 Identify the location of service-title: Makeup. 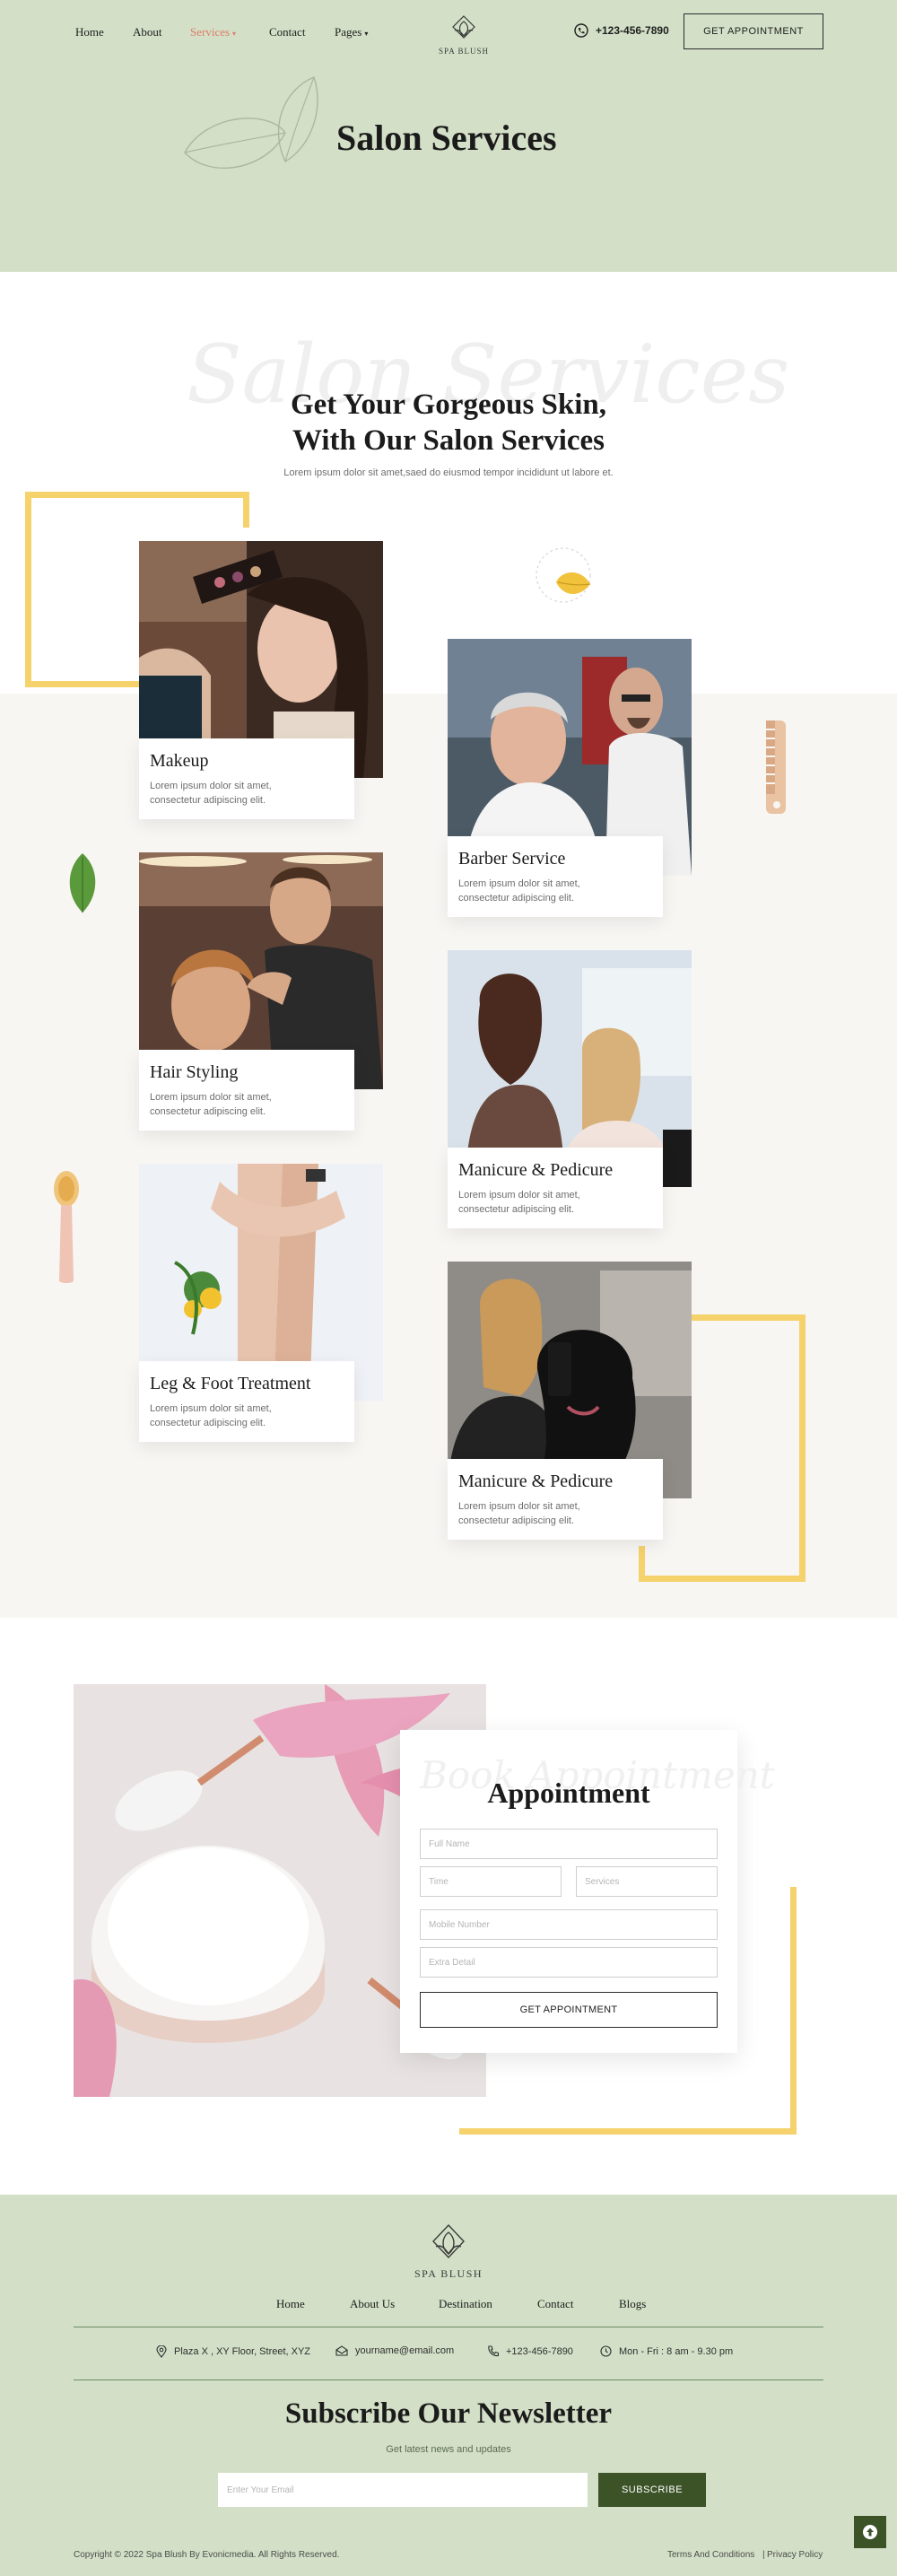
(179, 761).